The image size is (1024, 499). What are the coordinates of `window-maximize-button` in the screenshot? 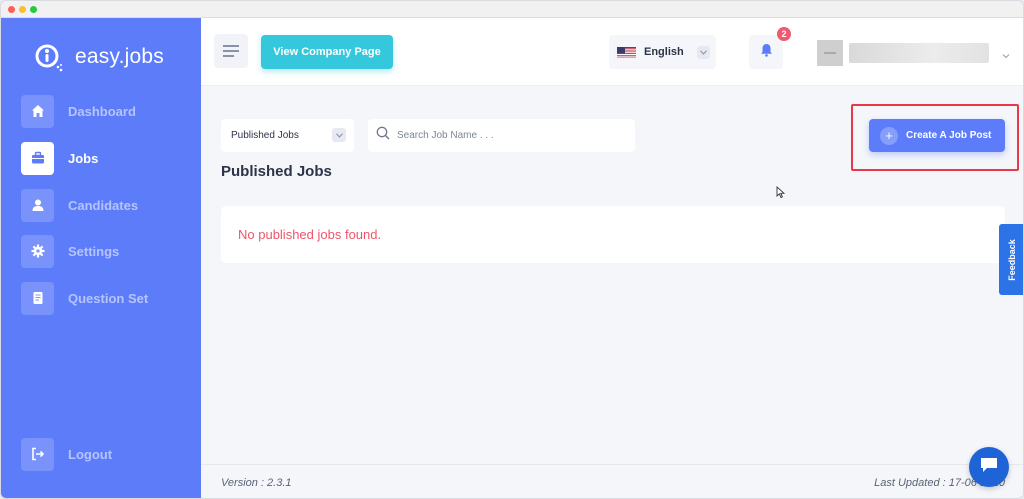 It's located at (33, 9).